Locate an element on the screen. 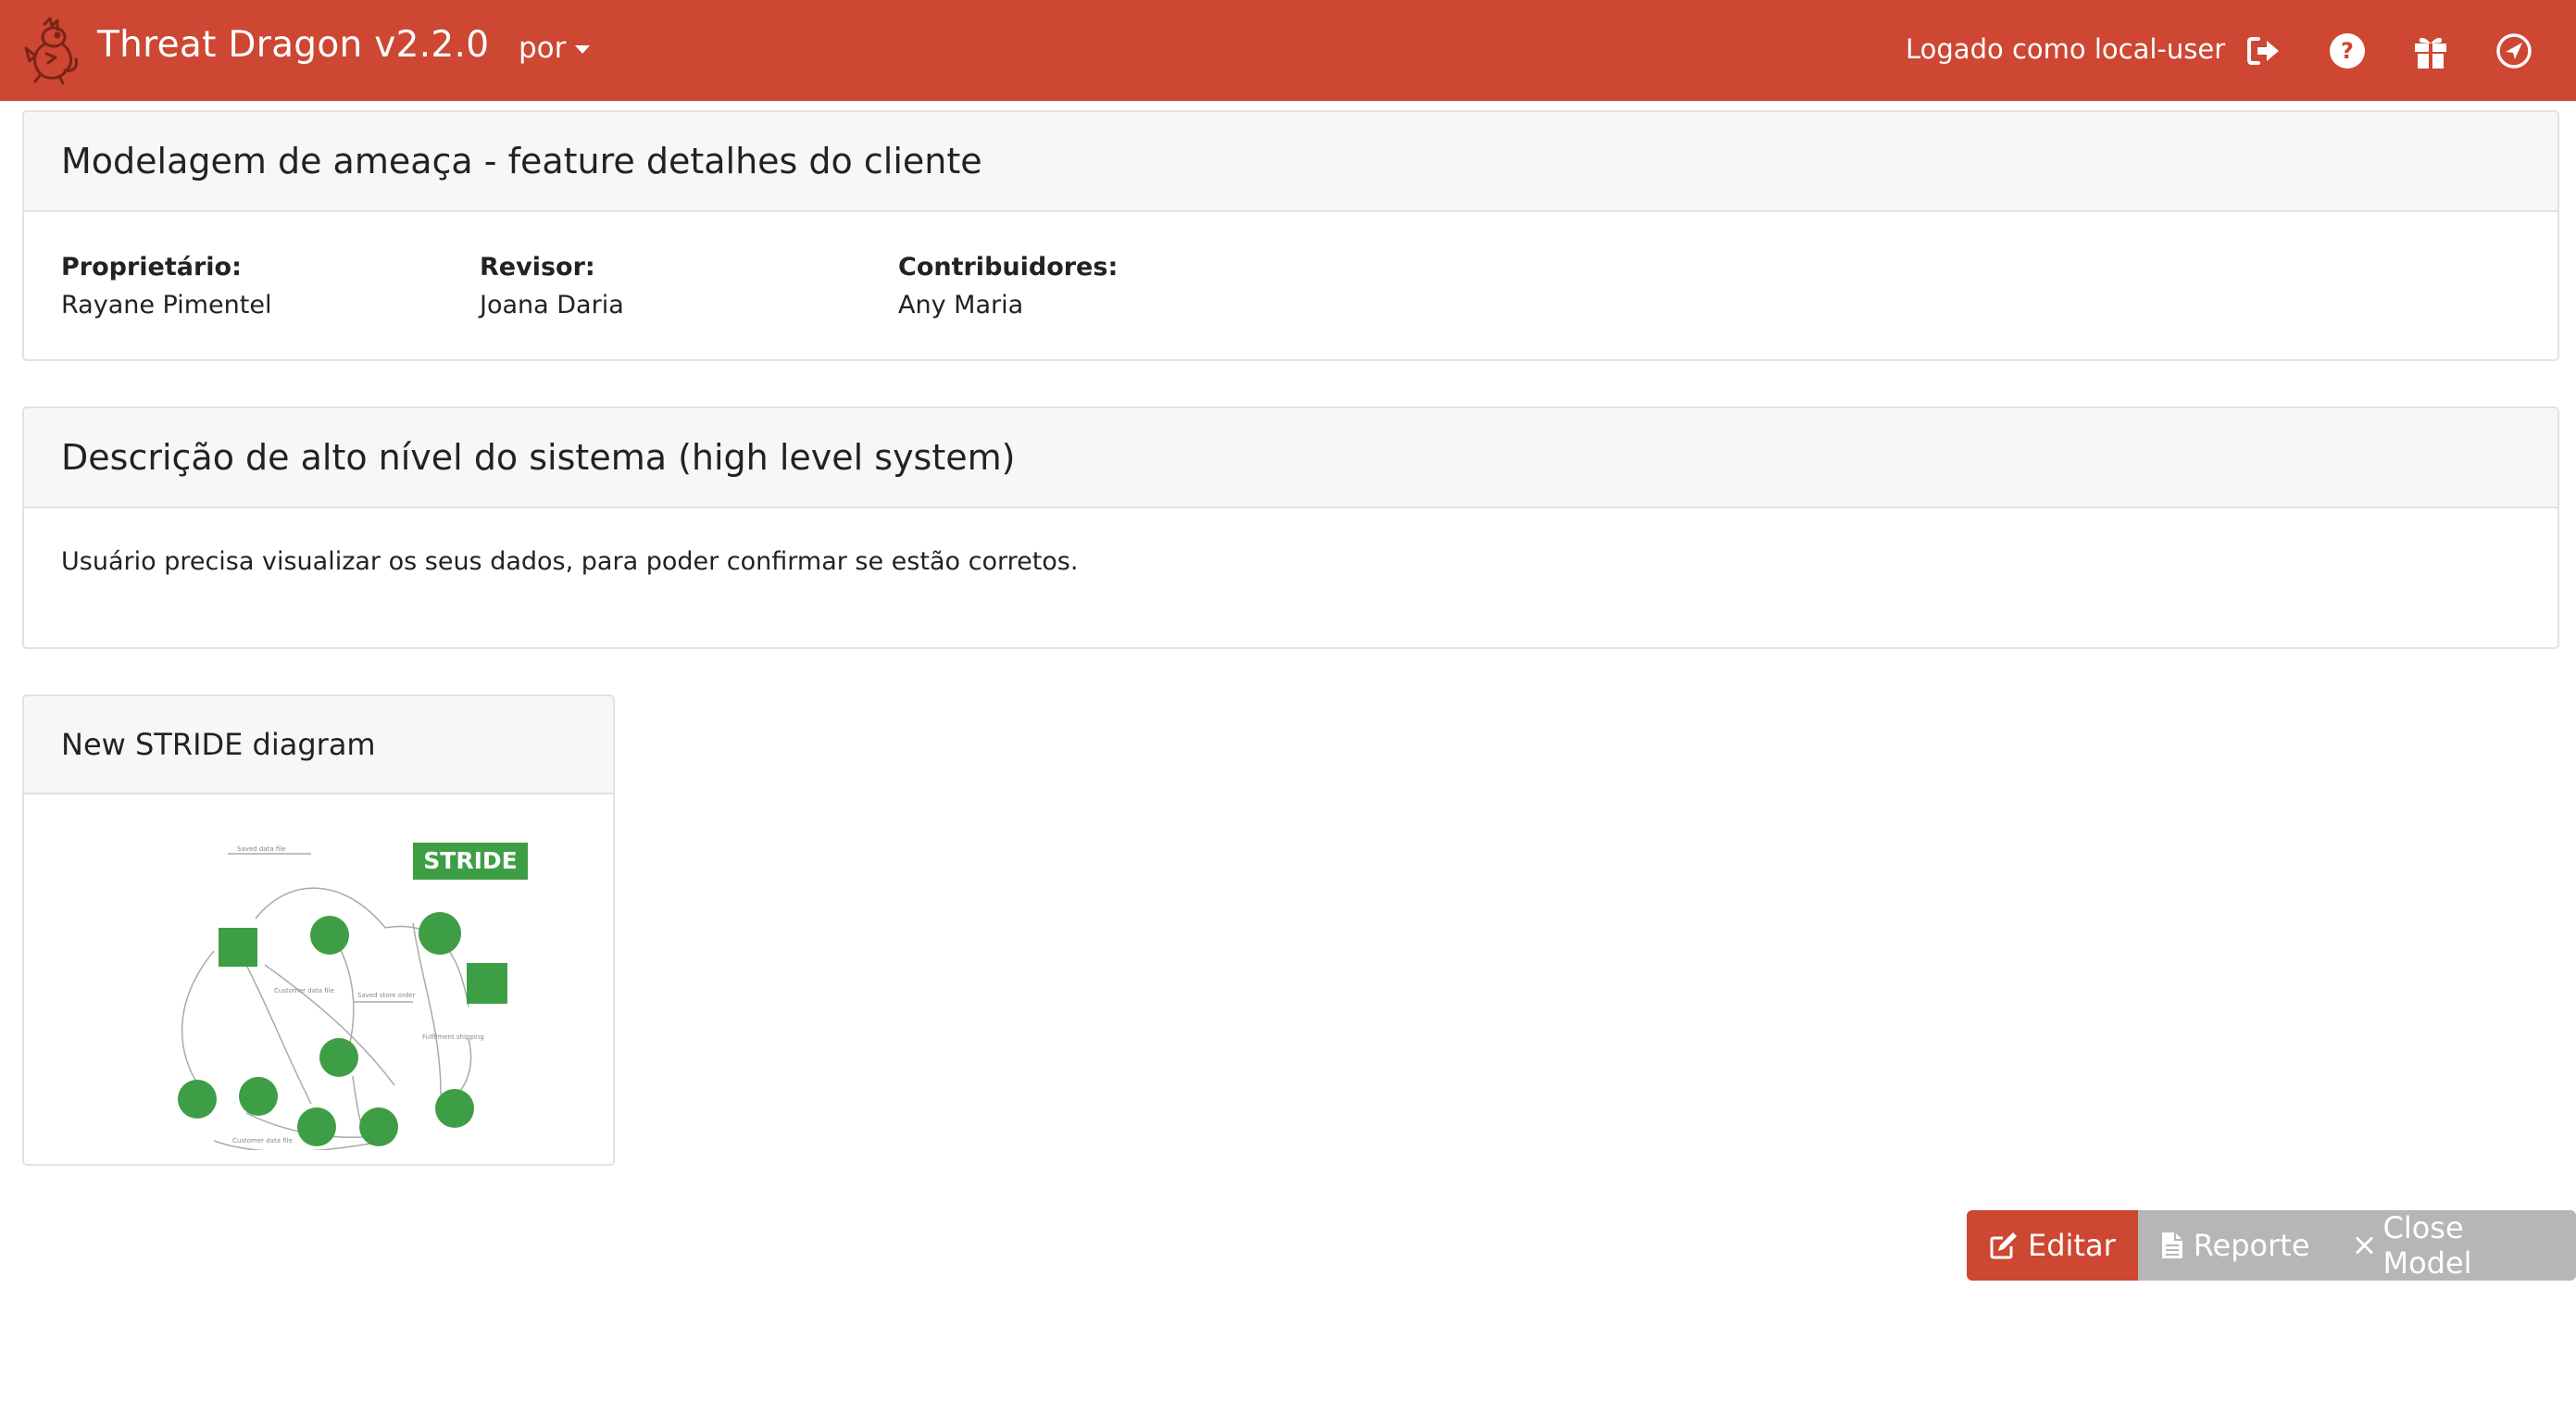  svg-text: Saved store order is located at coordinates (386, 995).